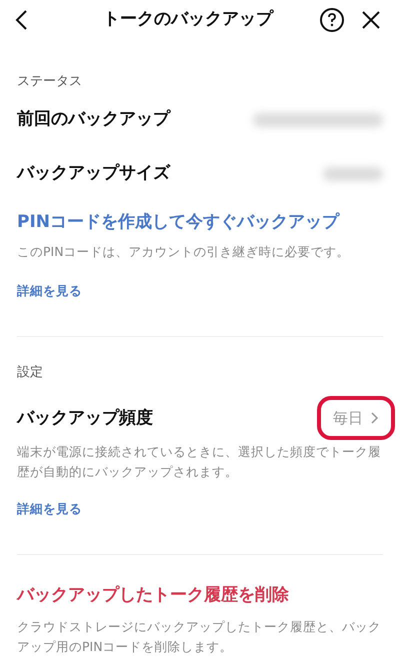 The image size is (400, 658). I want to click on screen-title: トークのバックアップ, so click(188, 20).